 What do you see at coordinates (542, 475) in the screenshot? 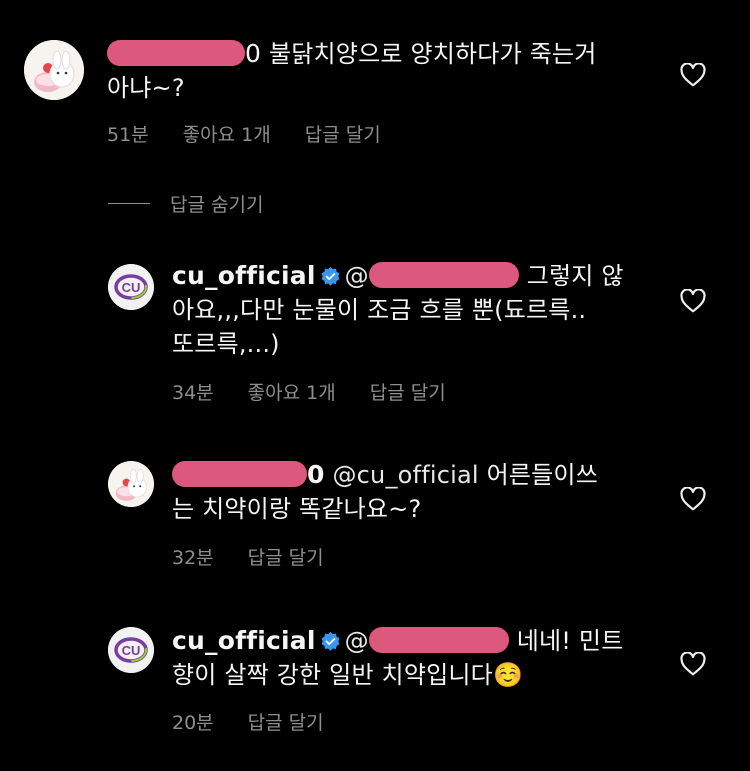
I see `comment-line: 어른들이쓰` at bounding box center [542, 475].